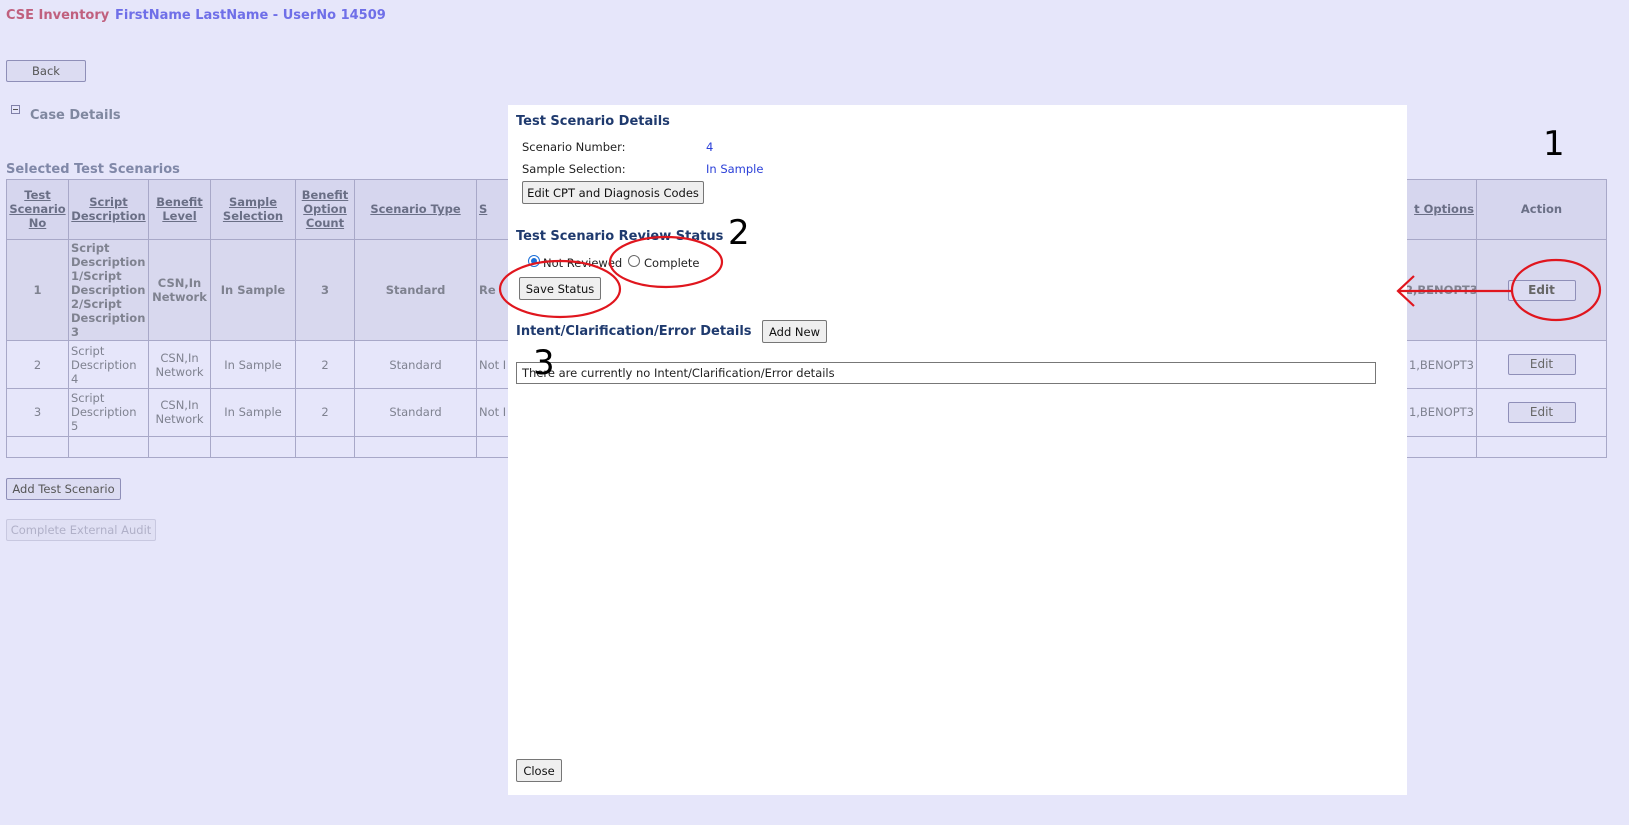 The height and width of the screenshot is (825, 1629). Describe the element at coordinates (179, 209) in the screenshot. I see `header-benefit-level: Benefit Level` at that location.